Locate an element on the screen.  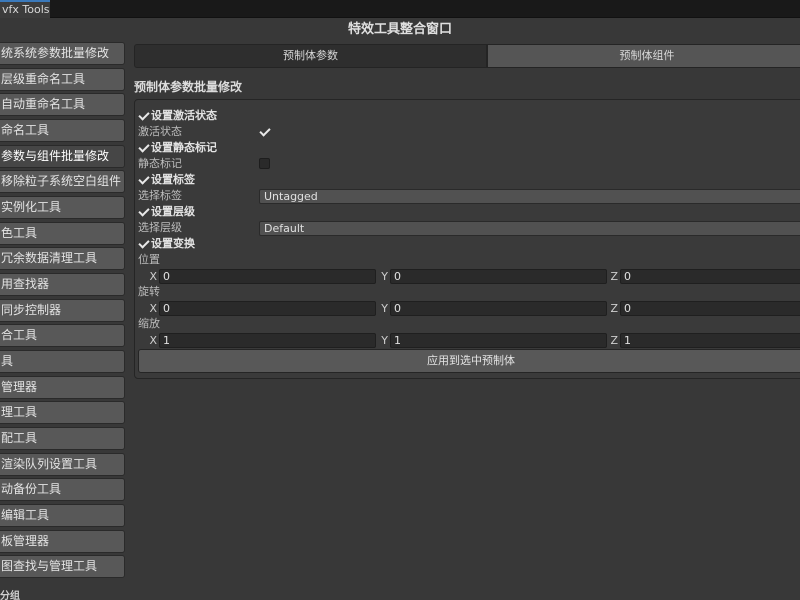
tab-bar: 预制体参数 预制体组件 is located at coordinates (467, 56).